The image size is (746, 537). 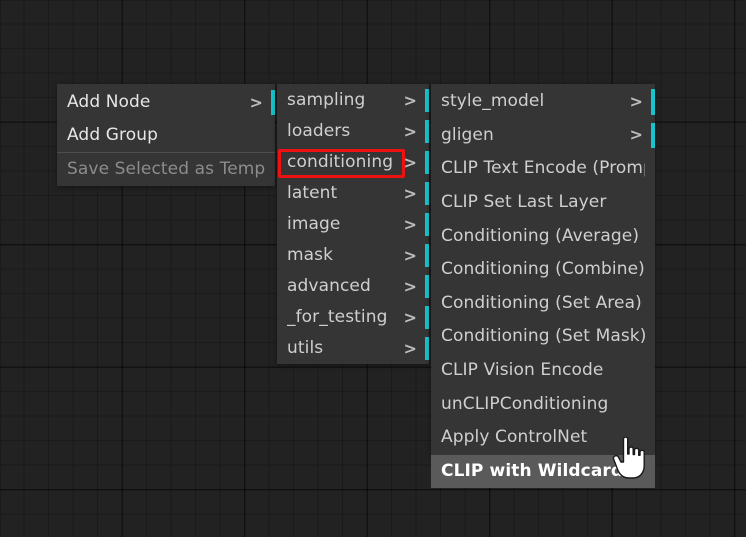 I want to click on menu-item-label: image, so click(x=314, y=224).